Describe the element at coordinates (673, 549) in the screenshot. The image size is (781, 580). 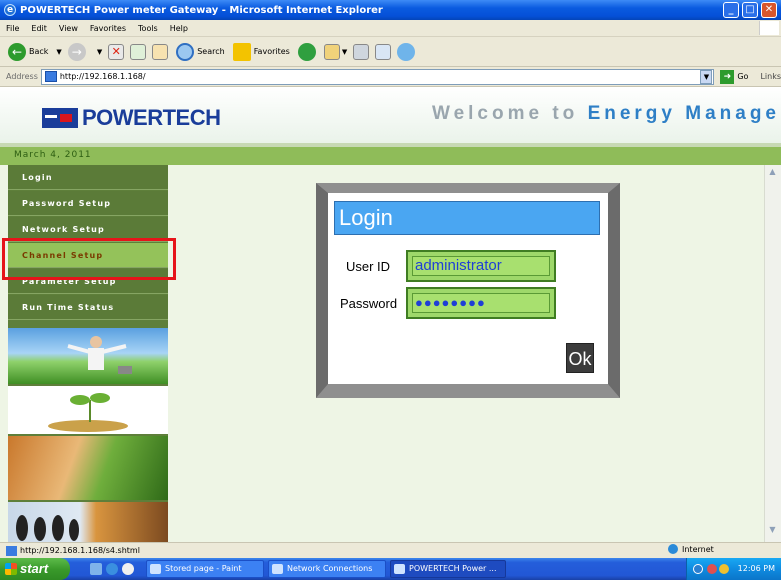
I see `globe-icon` at that location.